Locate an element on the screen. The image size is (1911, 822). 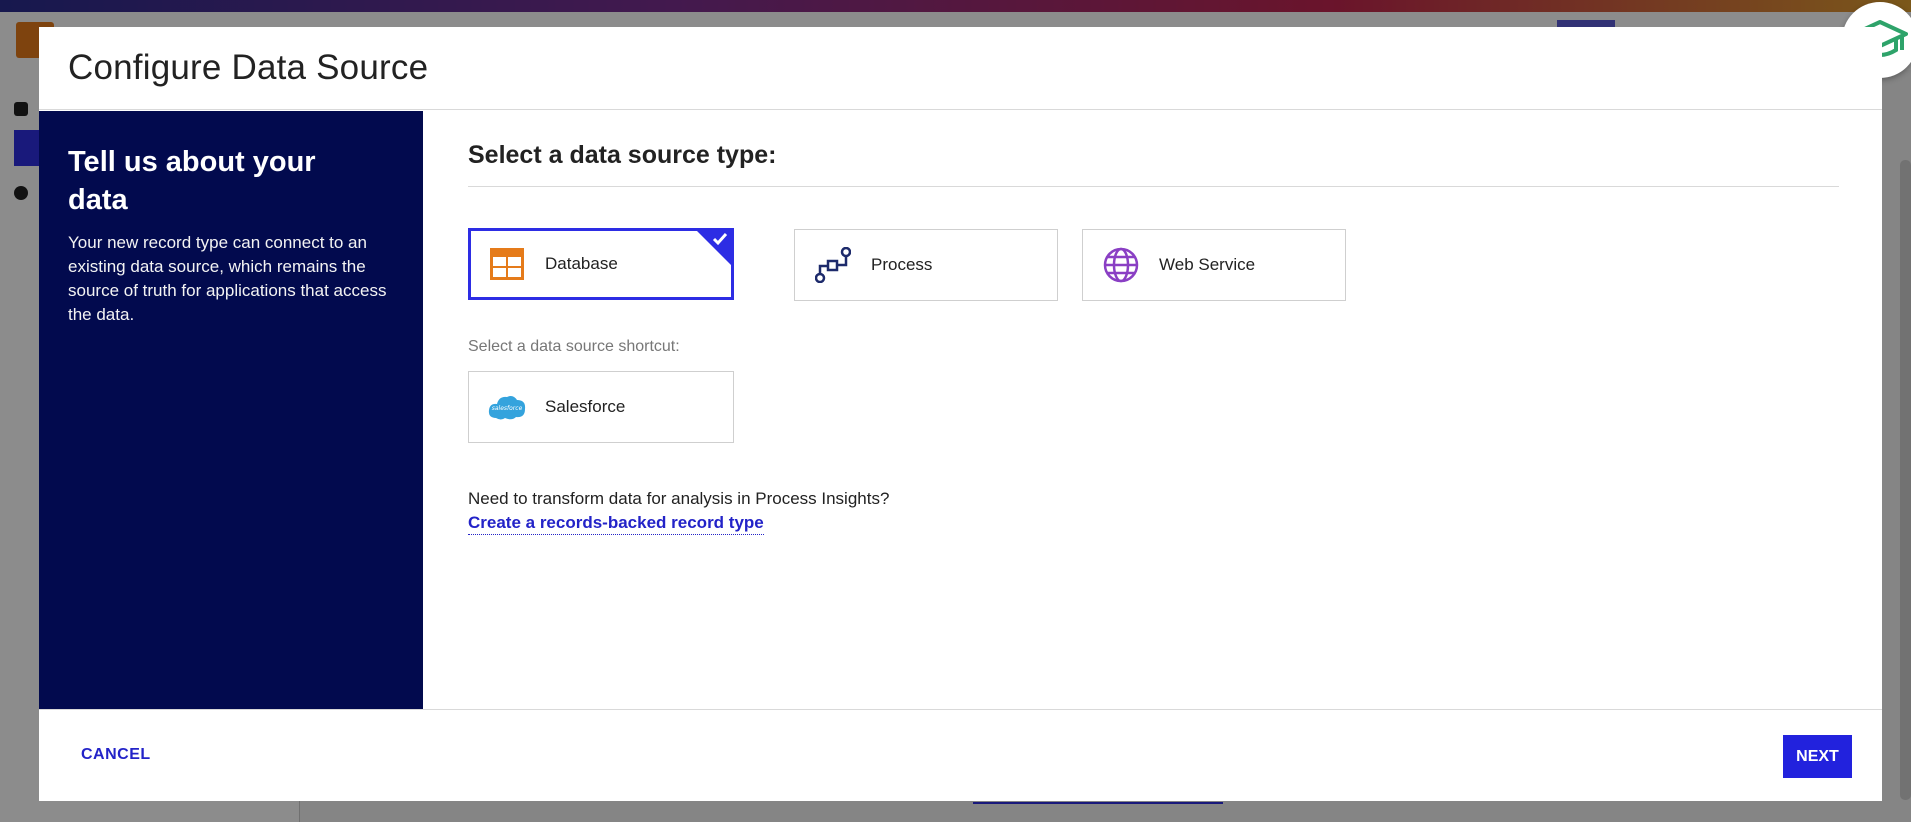
salesforce-shortcut-label: Salesforce is located at coordinates (585, 406).